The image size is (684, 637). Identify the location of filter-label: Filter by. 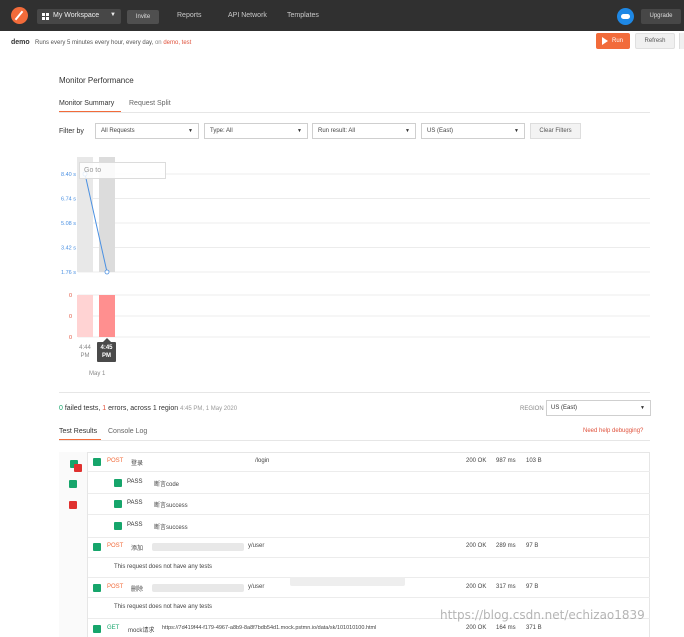
(71, 131).